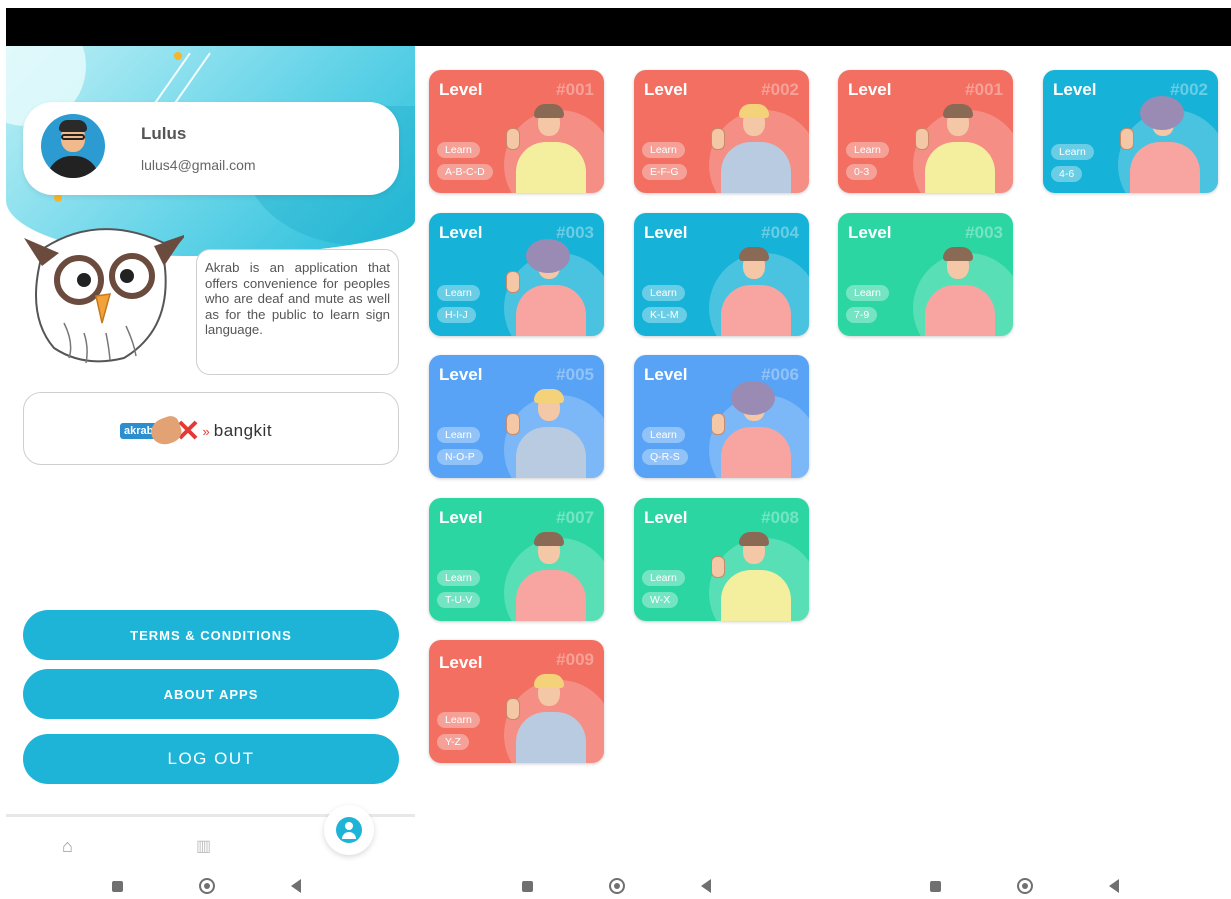 This screenshot has width=1231, height=899. I want to click on level-number: #004, so click(780, 232).